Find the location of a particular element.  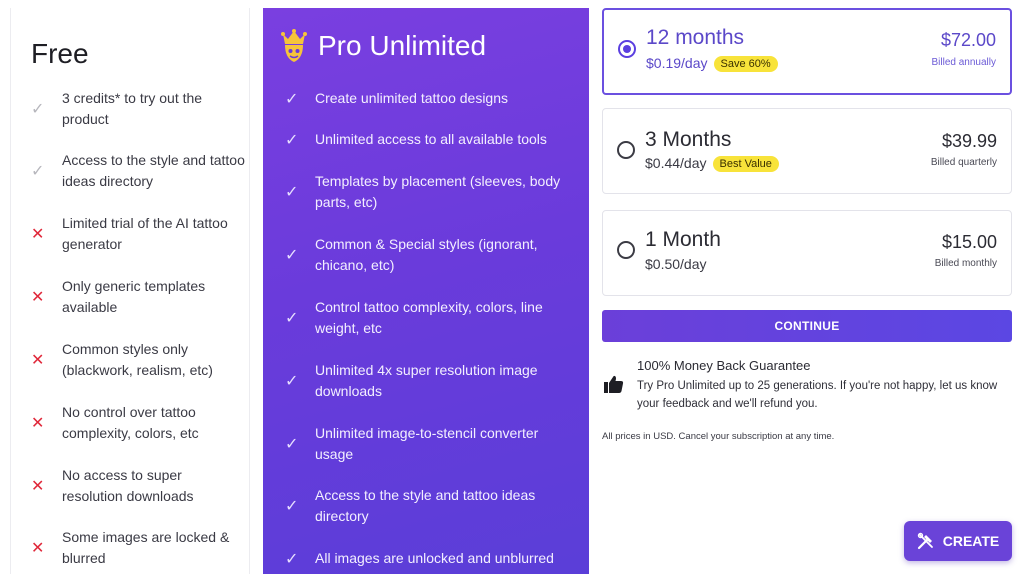

create-button-label: CREATE is located at coordinates (971, 541).